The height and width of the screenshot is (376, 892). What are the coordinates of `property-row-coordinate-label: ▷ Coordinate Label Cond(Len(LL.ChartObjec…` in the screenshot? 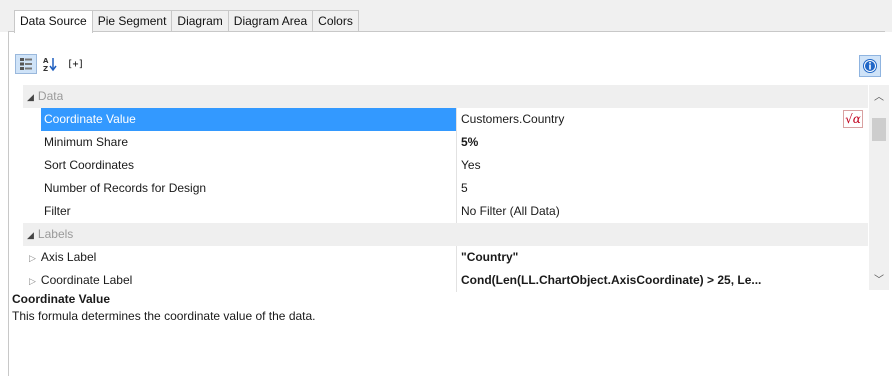 It's located at (445, 280).